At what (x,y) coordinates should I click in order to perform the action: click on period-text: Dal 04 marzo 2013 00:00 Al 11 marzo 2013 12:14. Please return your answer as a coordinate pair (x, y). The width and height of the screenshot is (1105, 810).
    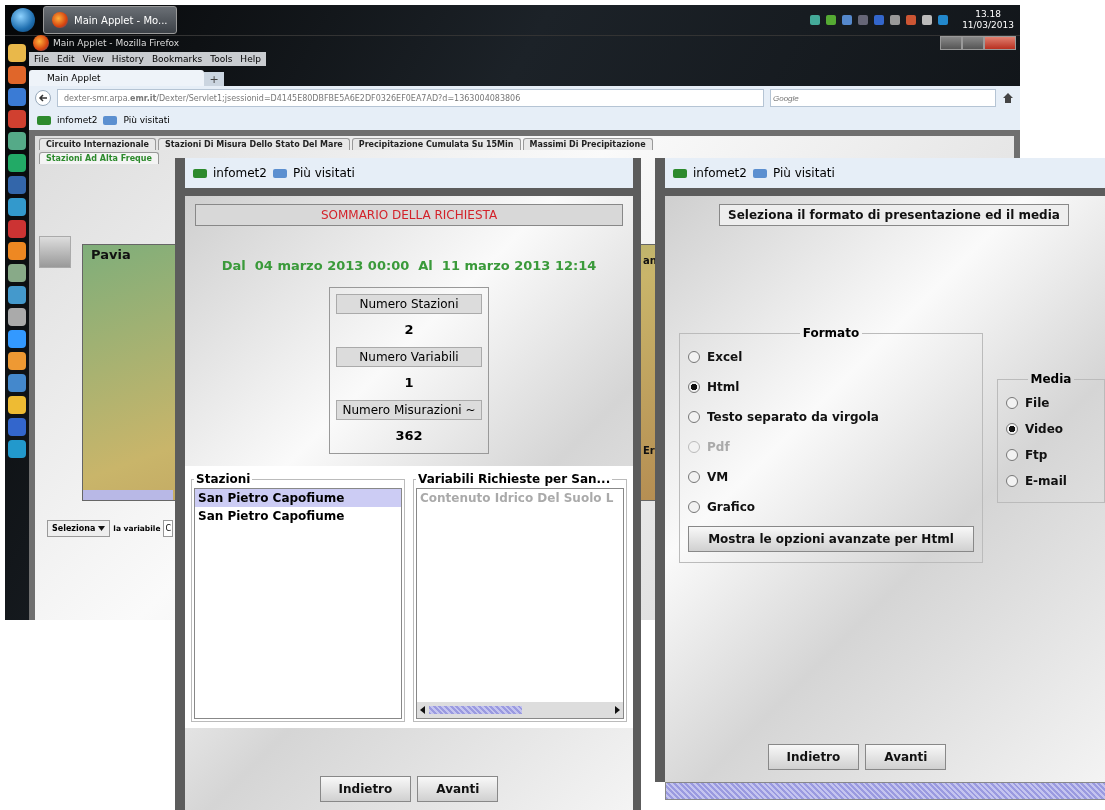
    Looking at the image, I should click on (409, 265).